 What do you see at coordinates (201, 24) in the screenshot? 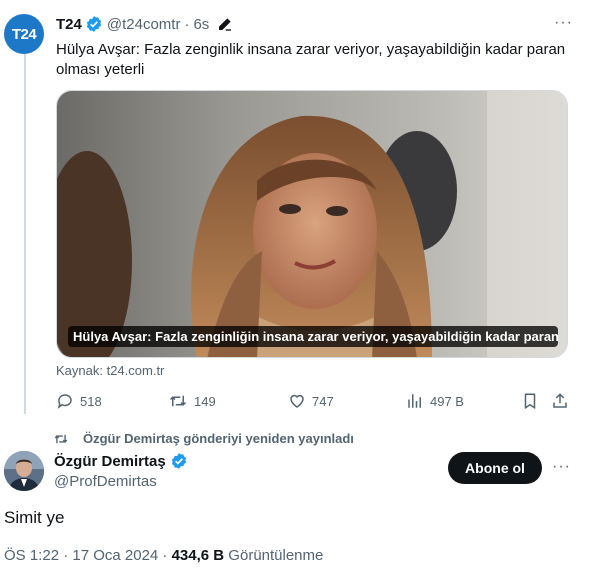
I see `tweet-time: 6s` at bounding box center [201, 24].